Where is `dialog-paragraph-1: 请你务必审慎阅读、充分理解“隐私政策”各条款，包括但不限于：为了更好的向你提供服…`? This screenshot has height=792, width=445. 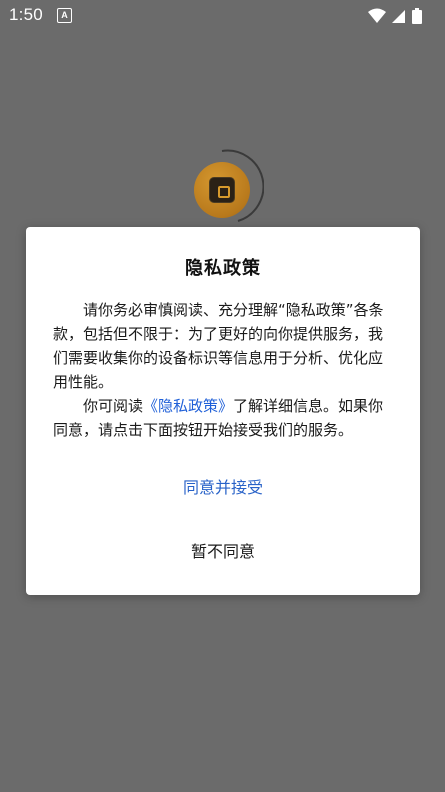
dialog-paragraph-1: 请你务必审慎阅读、充分理解“隐私政策”各条款，包括但不限于：为了更好的向你提供服… is located at coordinates (218, 346).